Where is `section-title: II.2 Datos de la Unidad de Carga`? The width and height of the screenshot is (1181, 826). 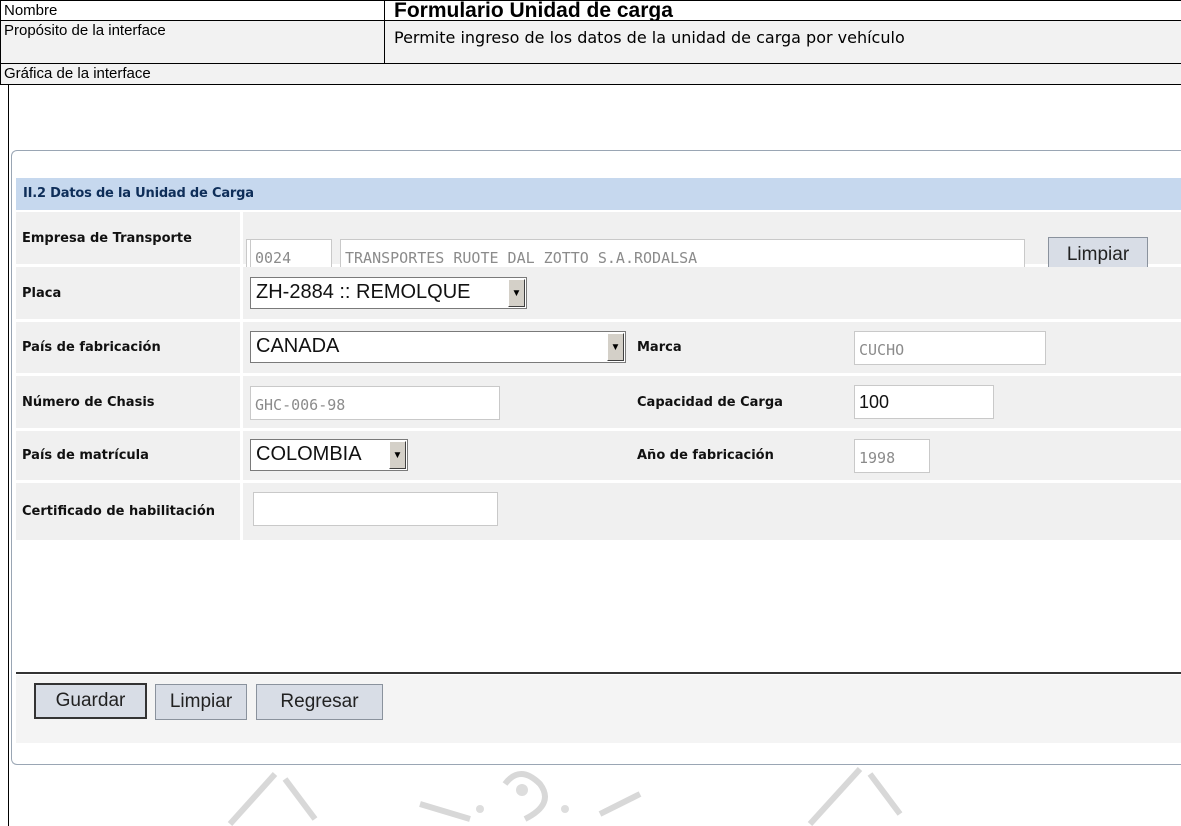
section-title: II.2 Datos de la Unidad de Carga is located at coordinates (138, 193).